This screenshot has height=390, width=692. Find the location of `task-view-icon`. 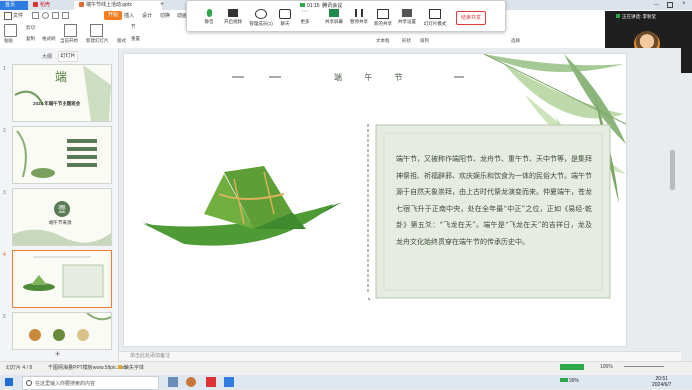

task-view-icon is located at coordinates (173, 382).